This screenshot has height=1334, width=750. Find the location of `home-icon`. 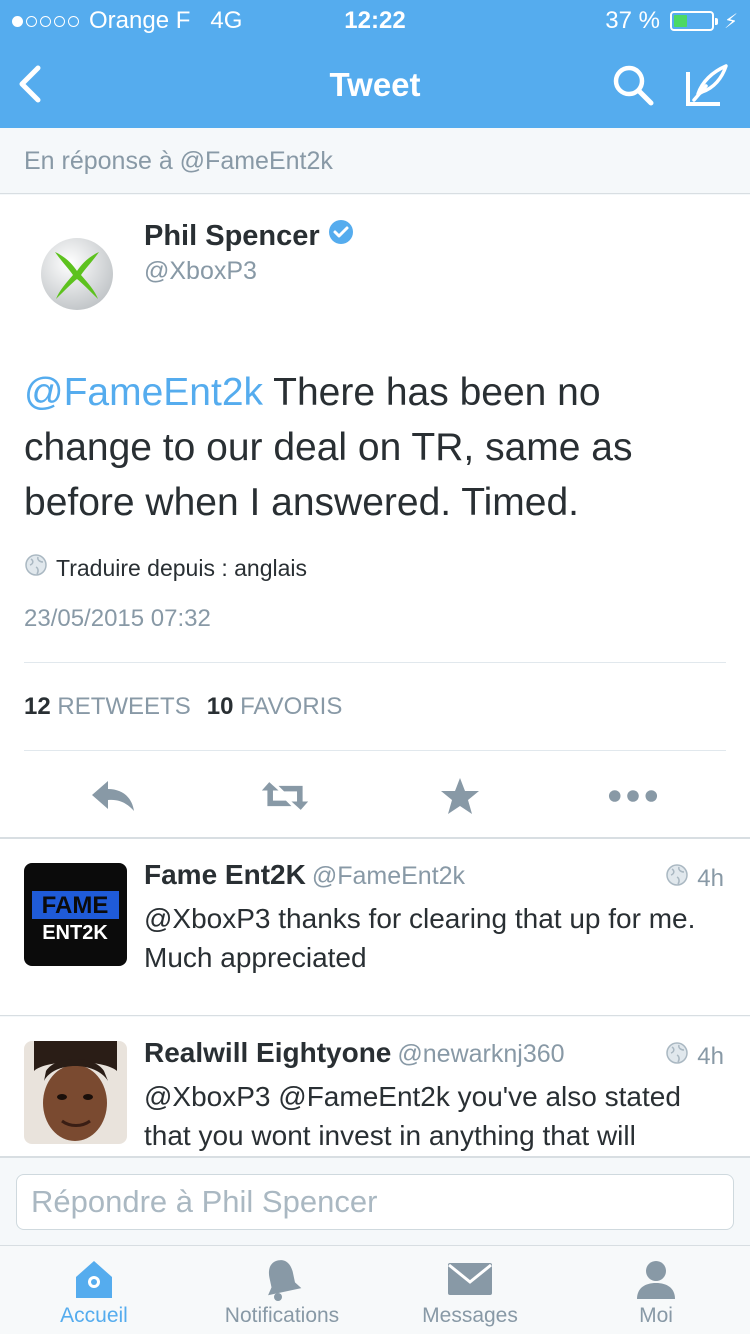

home-icon is located at coordinates (94, 1279).